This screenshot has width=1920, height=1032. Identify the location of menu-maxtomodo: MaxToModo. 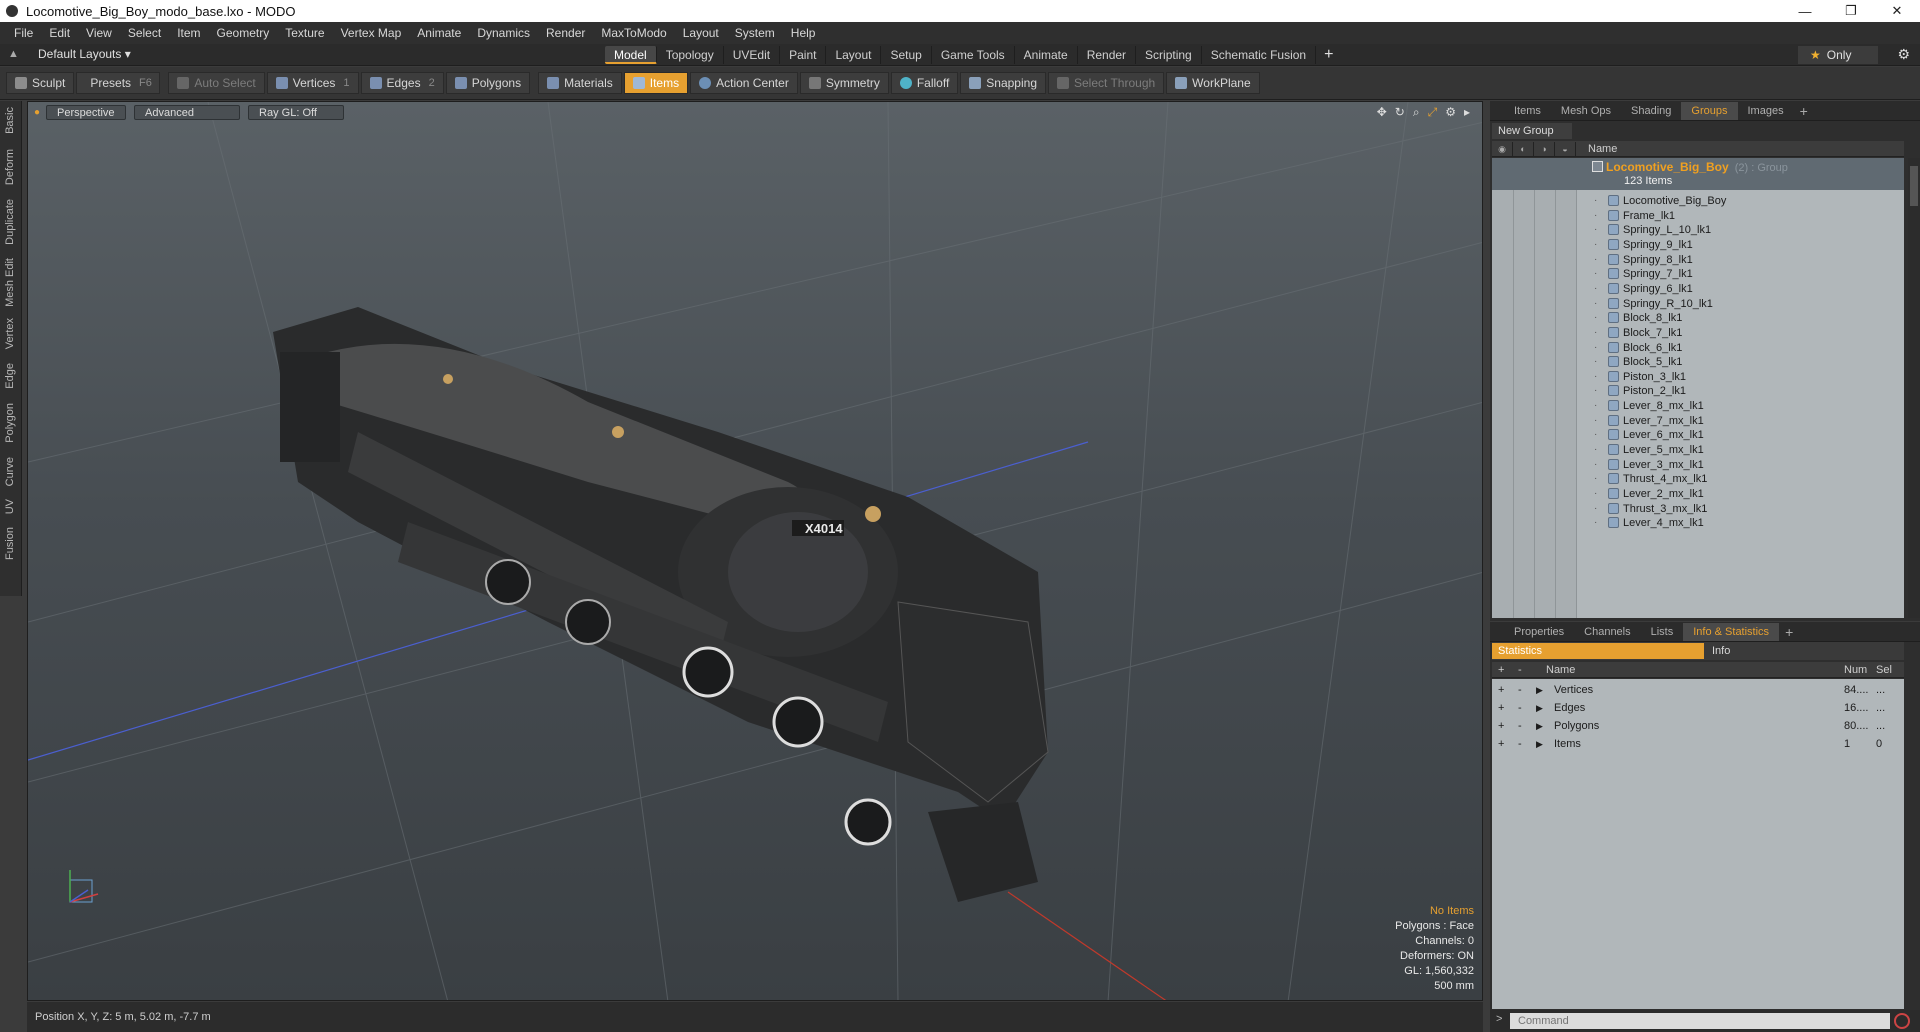
(633, 33).